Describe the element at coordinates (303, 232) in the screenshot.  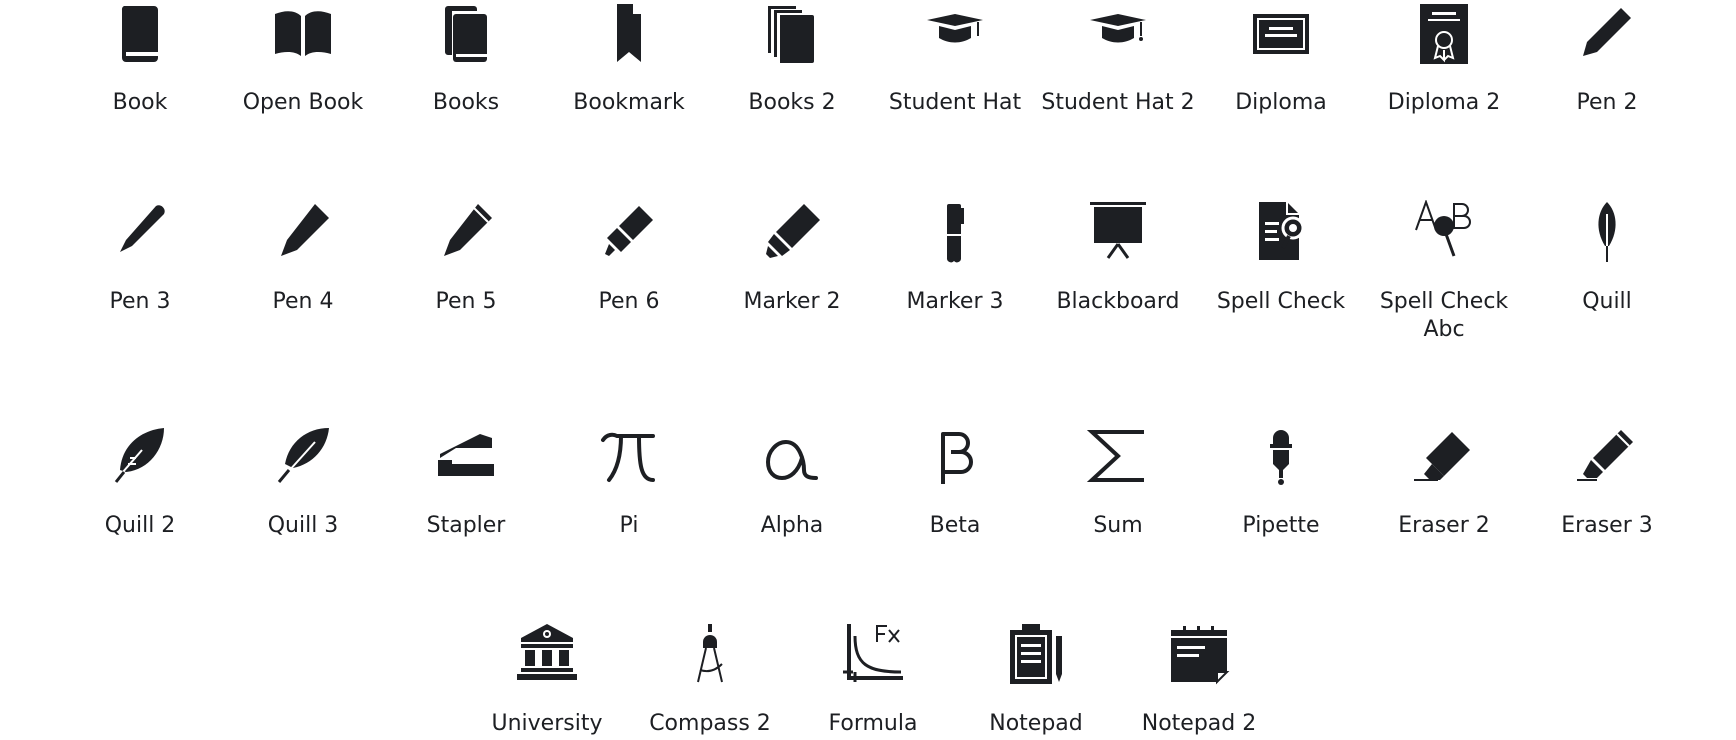
I see `pen-4-icon` at that location.